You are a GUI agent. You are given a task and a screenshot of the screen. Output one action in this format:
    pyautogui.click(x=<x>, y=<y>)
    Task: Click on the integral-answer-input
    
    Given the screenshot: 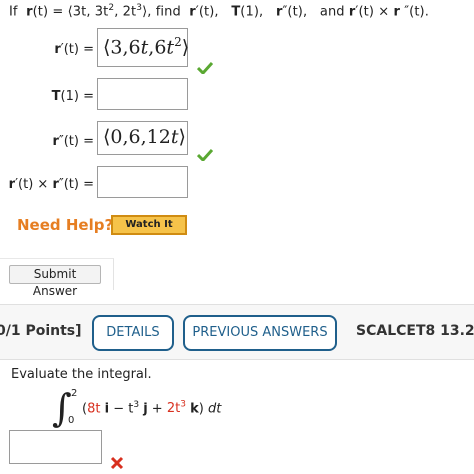 What is the action you would take?
    pyautogui.click(x=55, y=447)
    